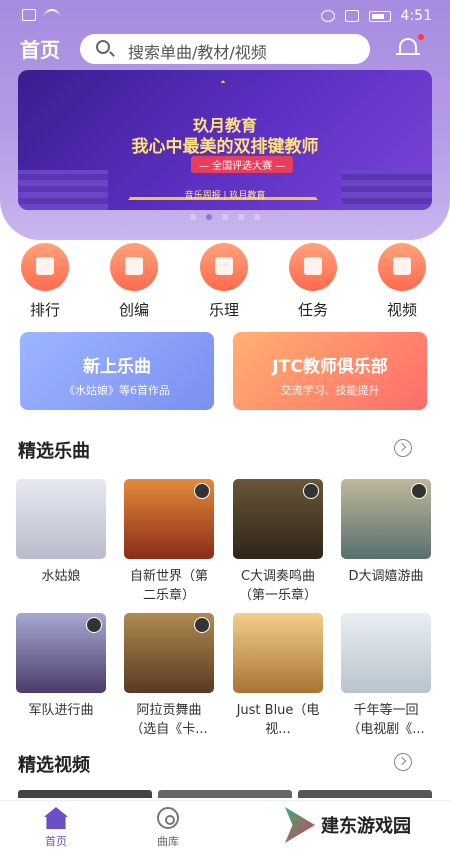 This screenshot has width=450, height=850. Describe the element at coordinates (103, 47) in the screenshot. I see `search-icon` at that location.